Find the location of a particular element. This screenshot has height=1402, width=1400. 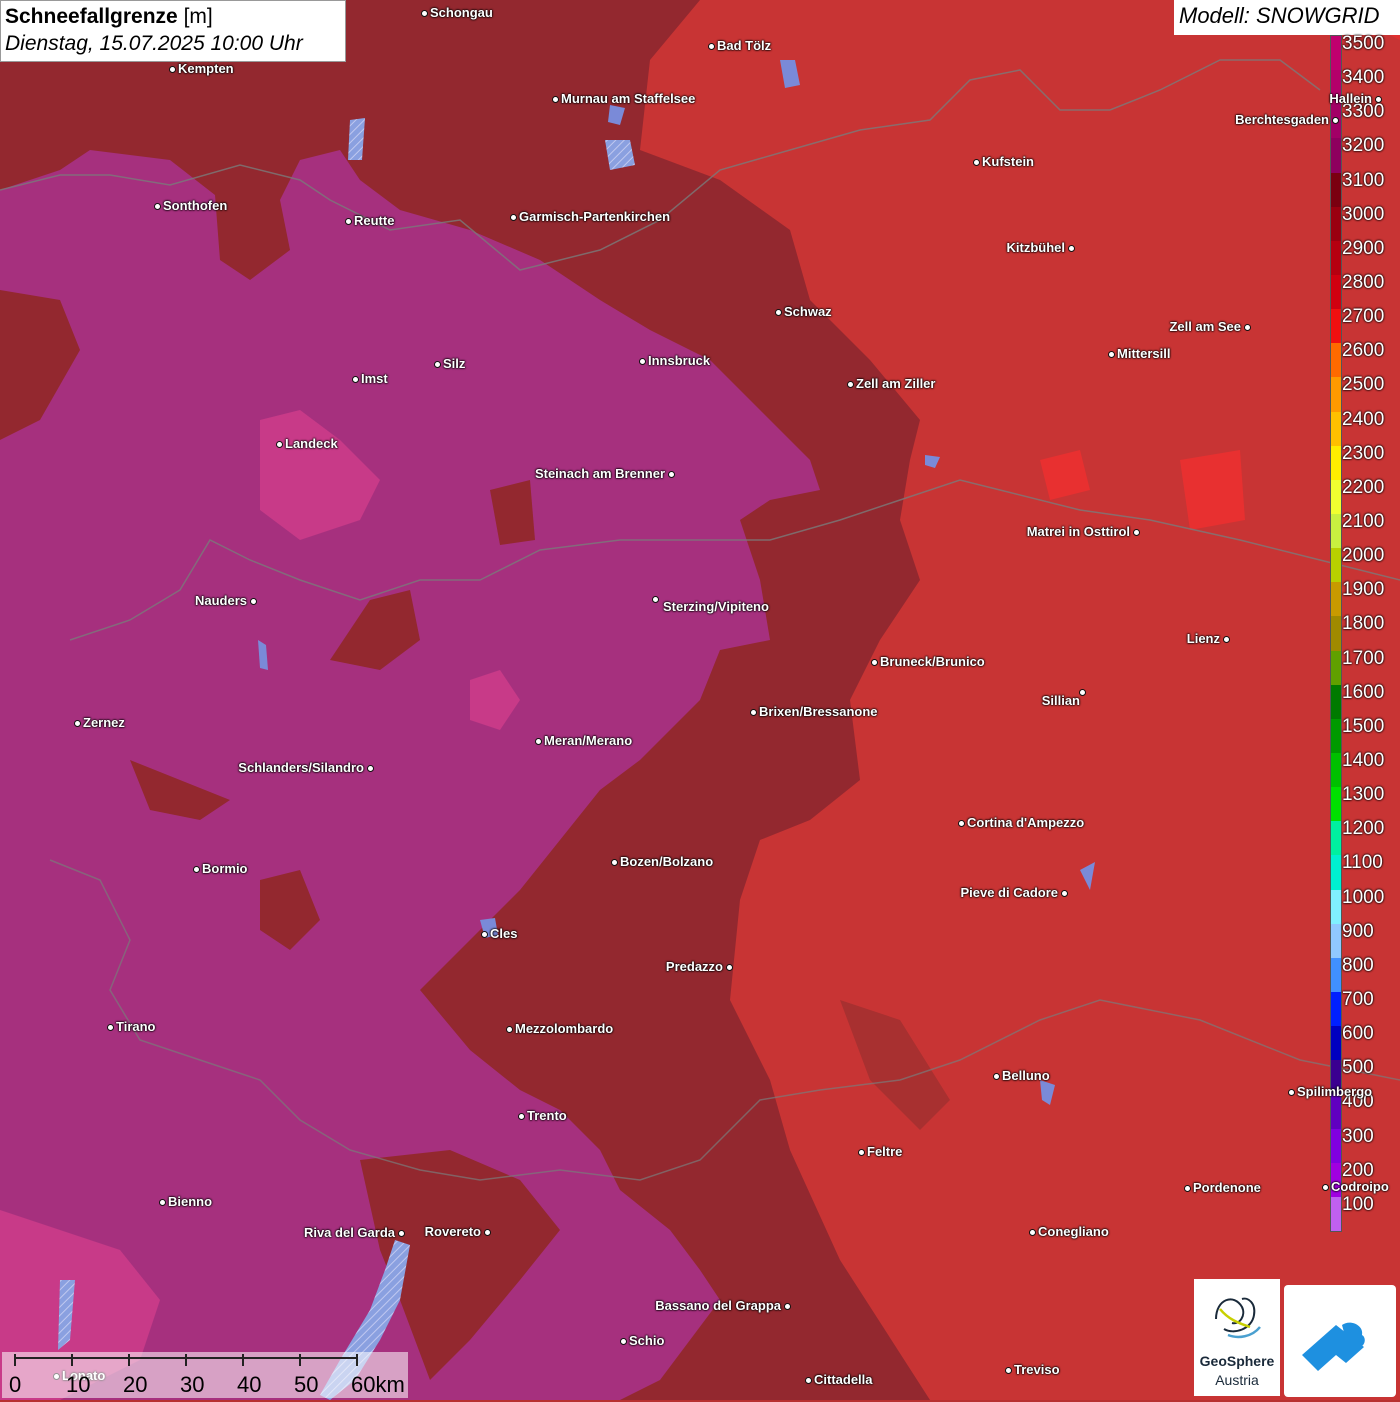

city-label: Predazzo is located at coordinates (694, 966).